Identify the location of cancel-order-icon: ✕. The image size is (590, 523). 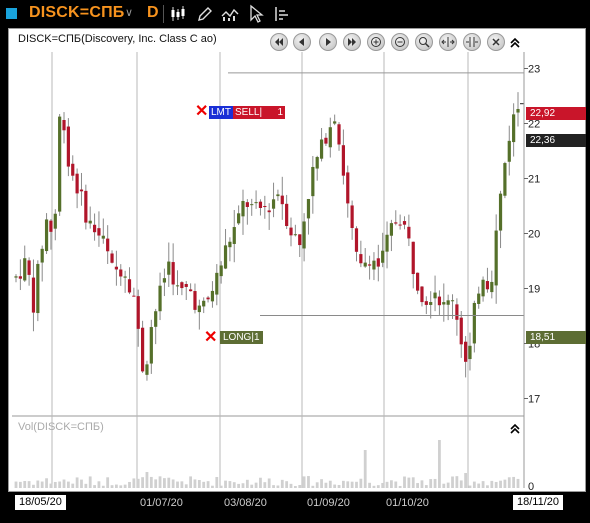
(201, 112).